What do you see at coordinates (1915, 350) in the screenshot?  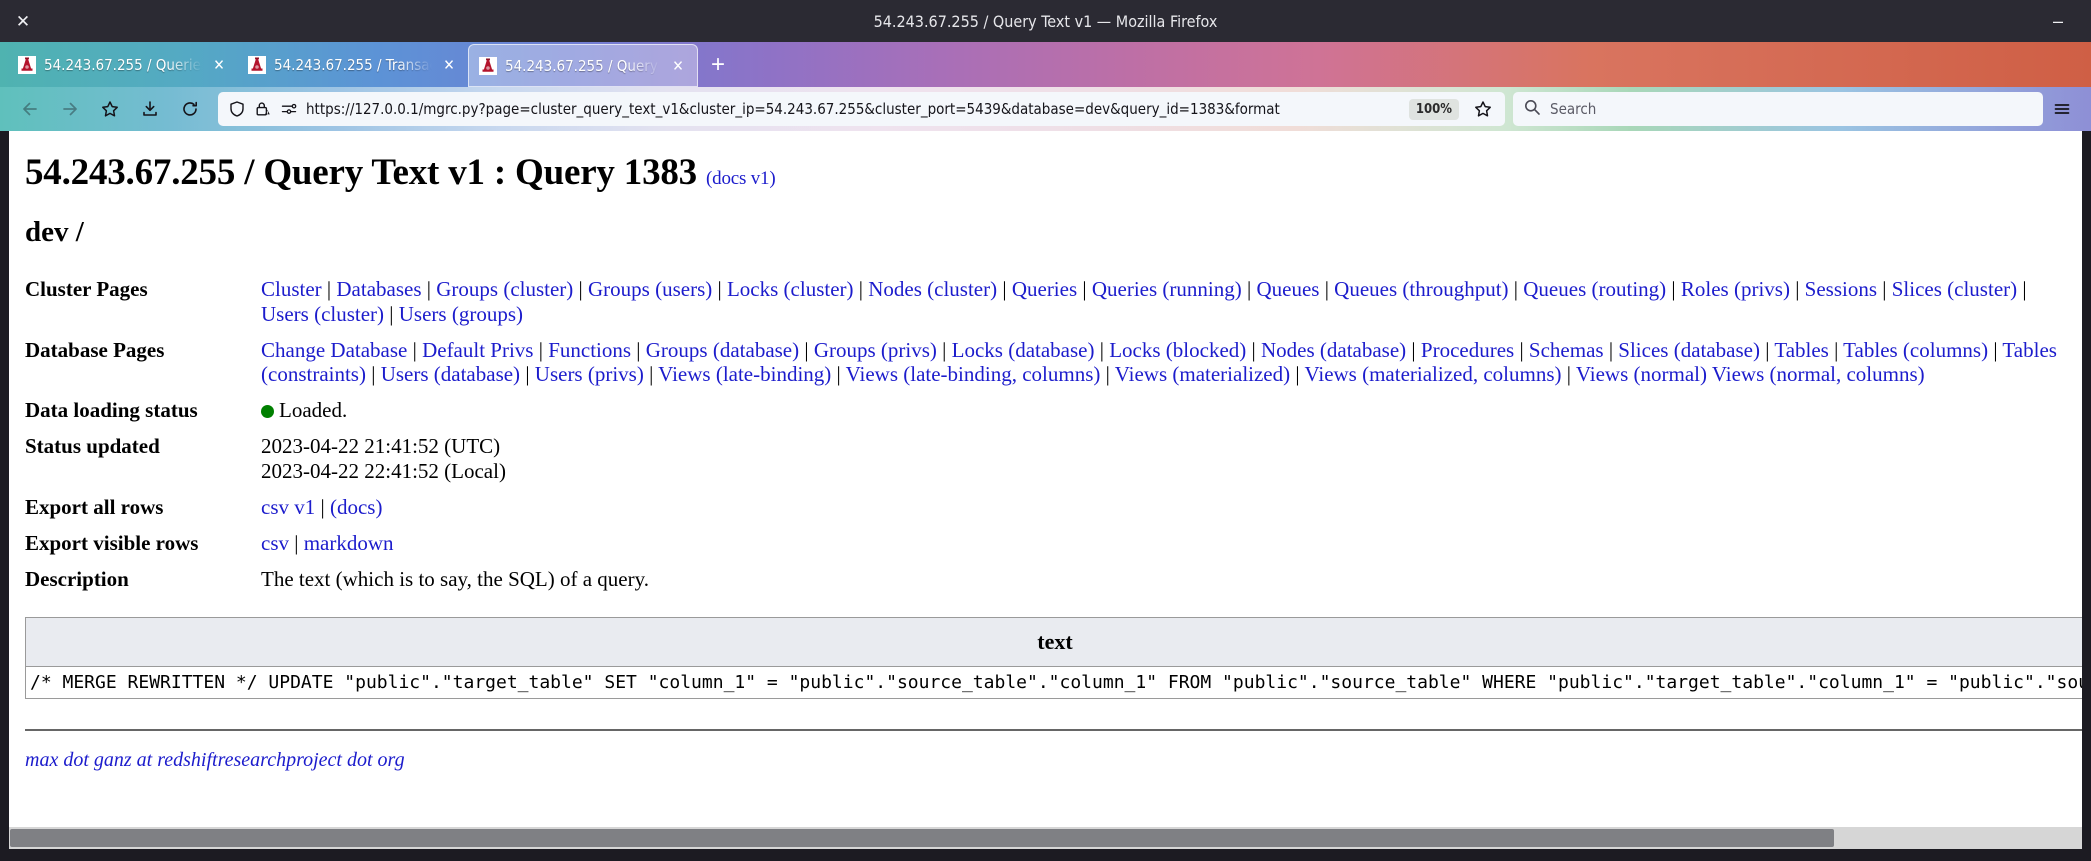 I see `nav-link: Tables (columns)` at bounding box center [1915, 350].